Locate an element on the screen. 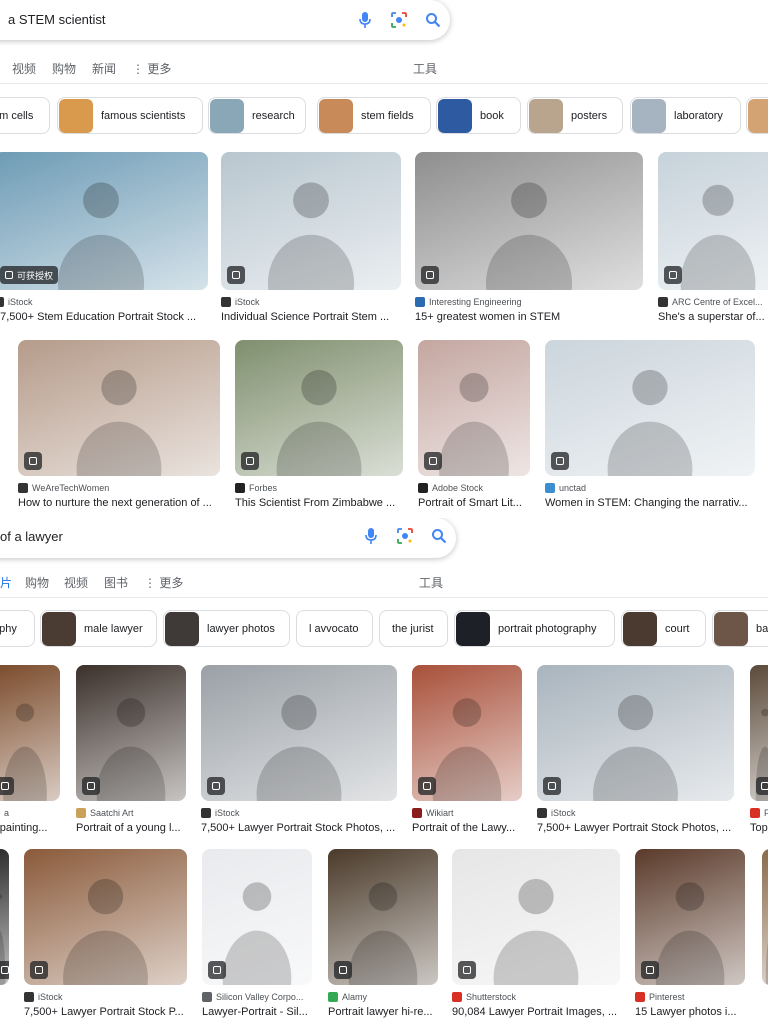 The height and width of the screenshot is (1024, 768). chip: the jurist is located at coordinates (413, 628).